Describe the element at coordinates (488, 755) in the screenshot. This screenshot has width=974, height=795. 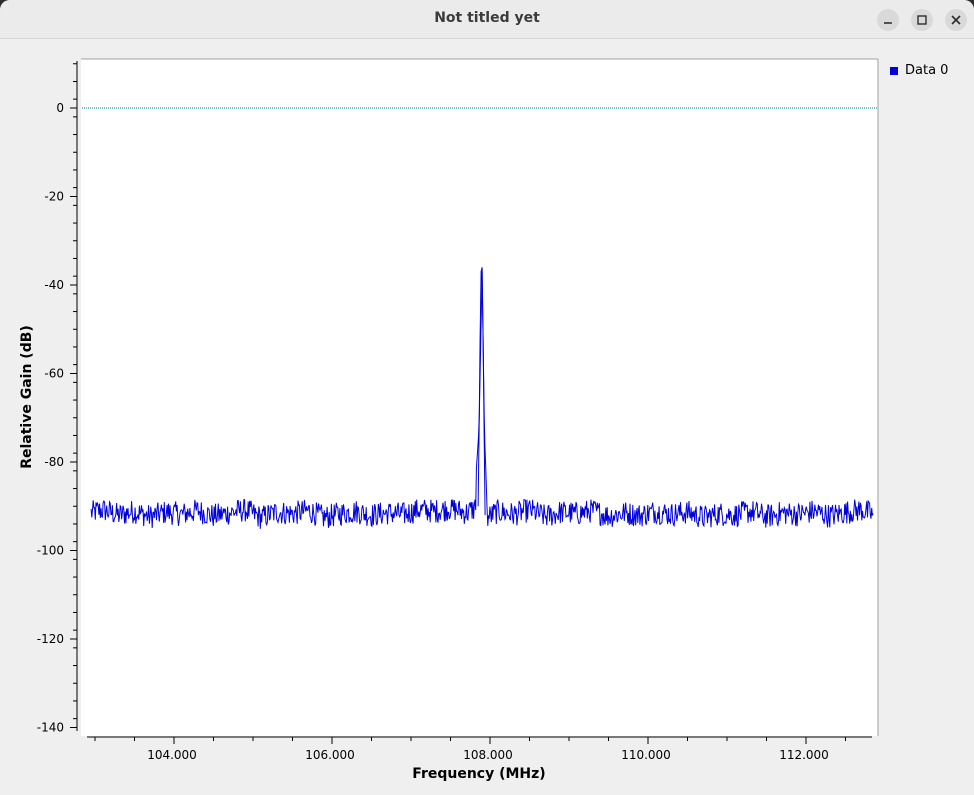
I see `x-tick-label: 108.000` at that location.